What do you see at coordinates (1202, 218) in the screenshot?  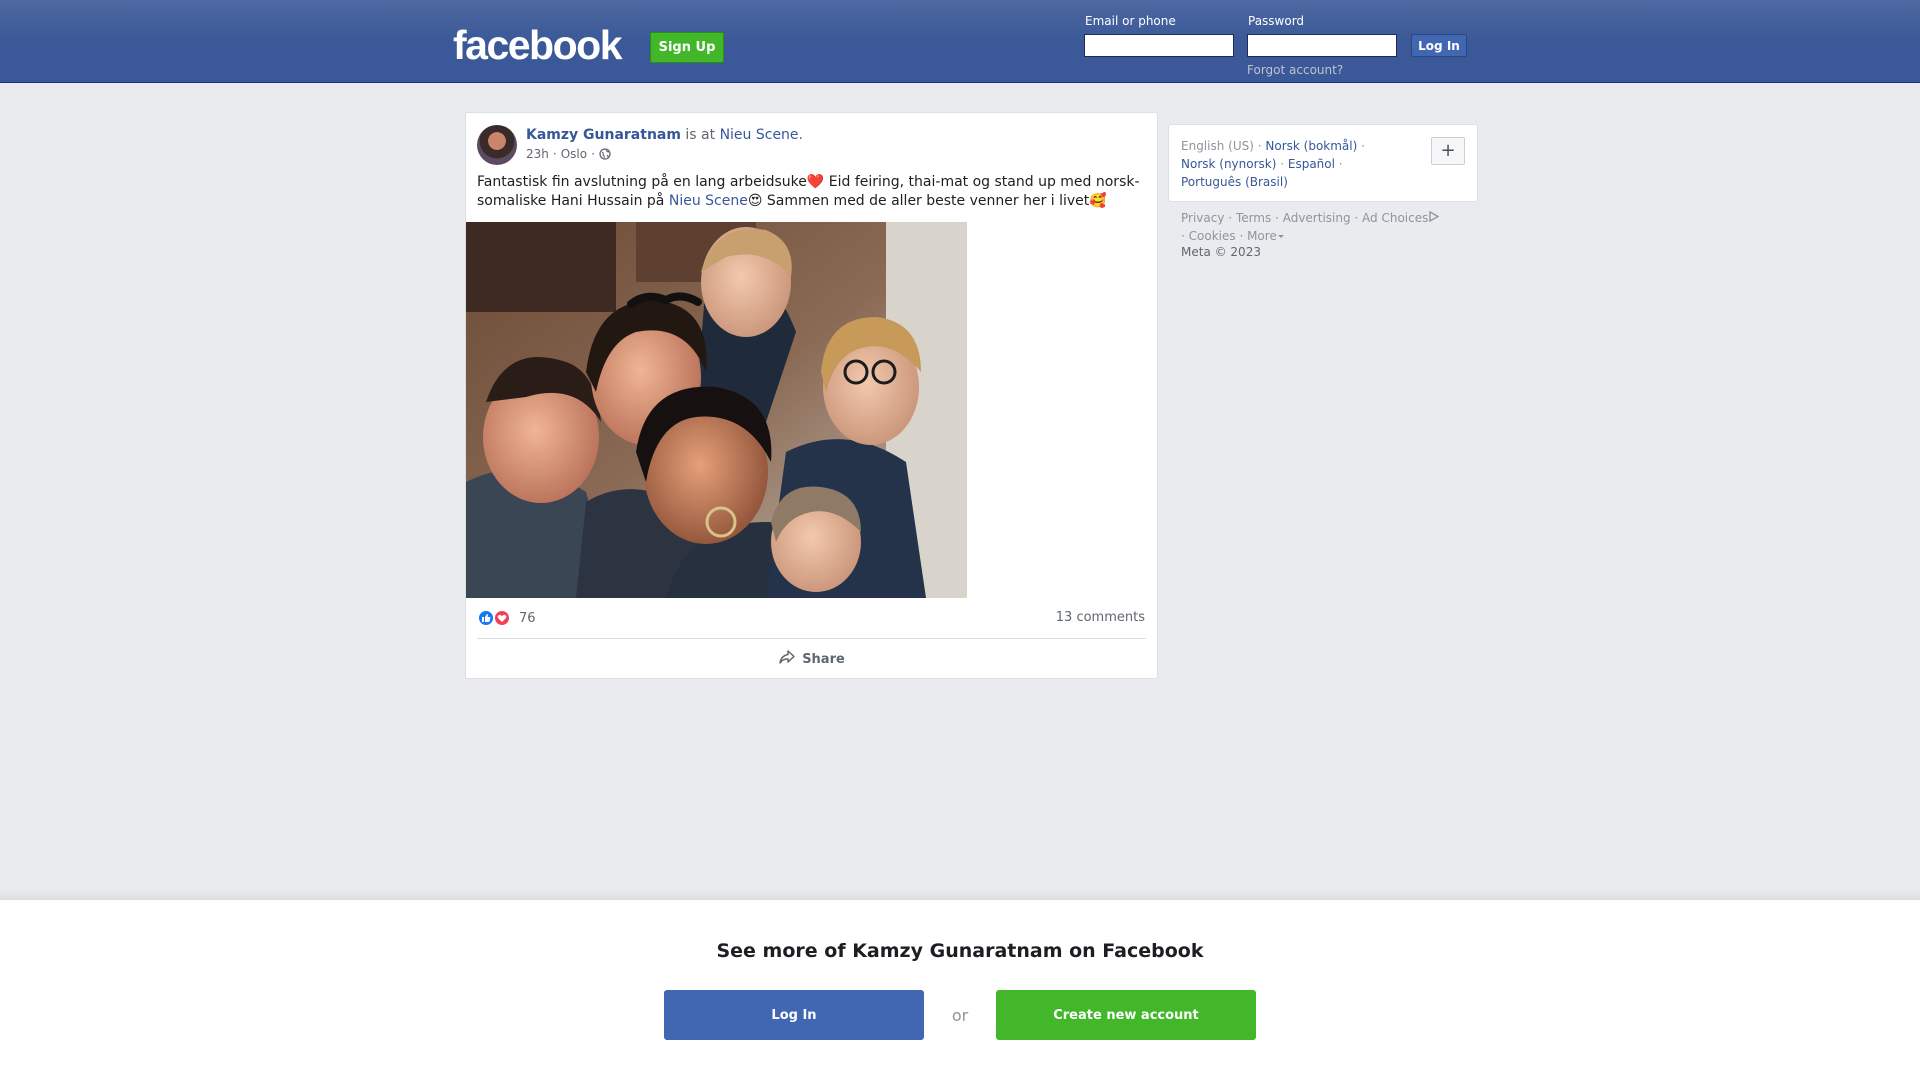 I see `privacy-link: Privacy` at bounding box center [1202, 218].